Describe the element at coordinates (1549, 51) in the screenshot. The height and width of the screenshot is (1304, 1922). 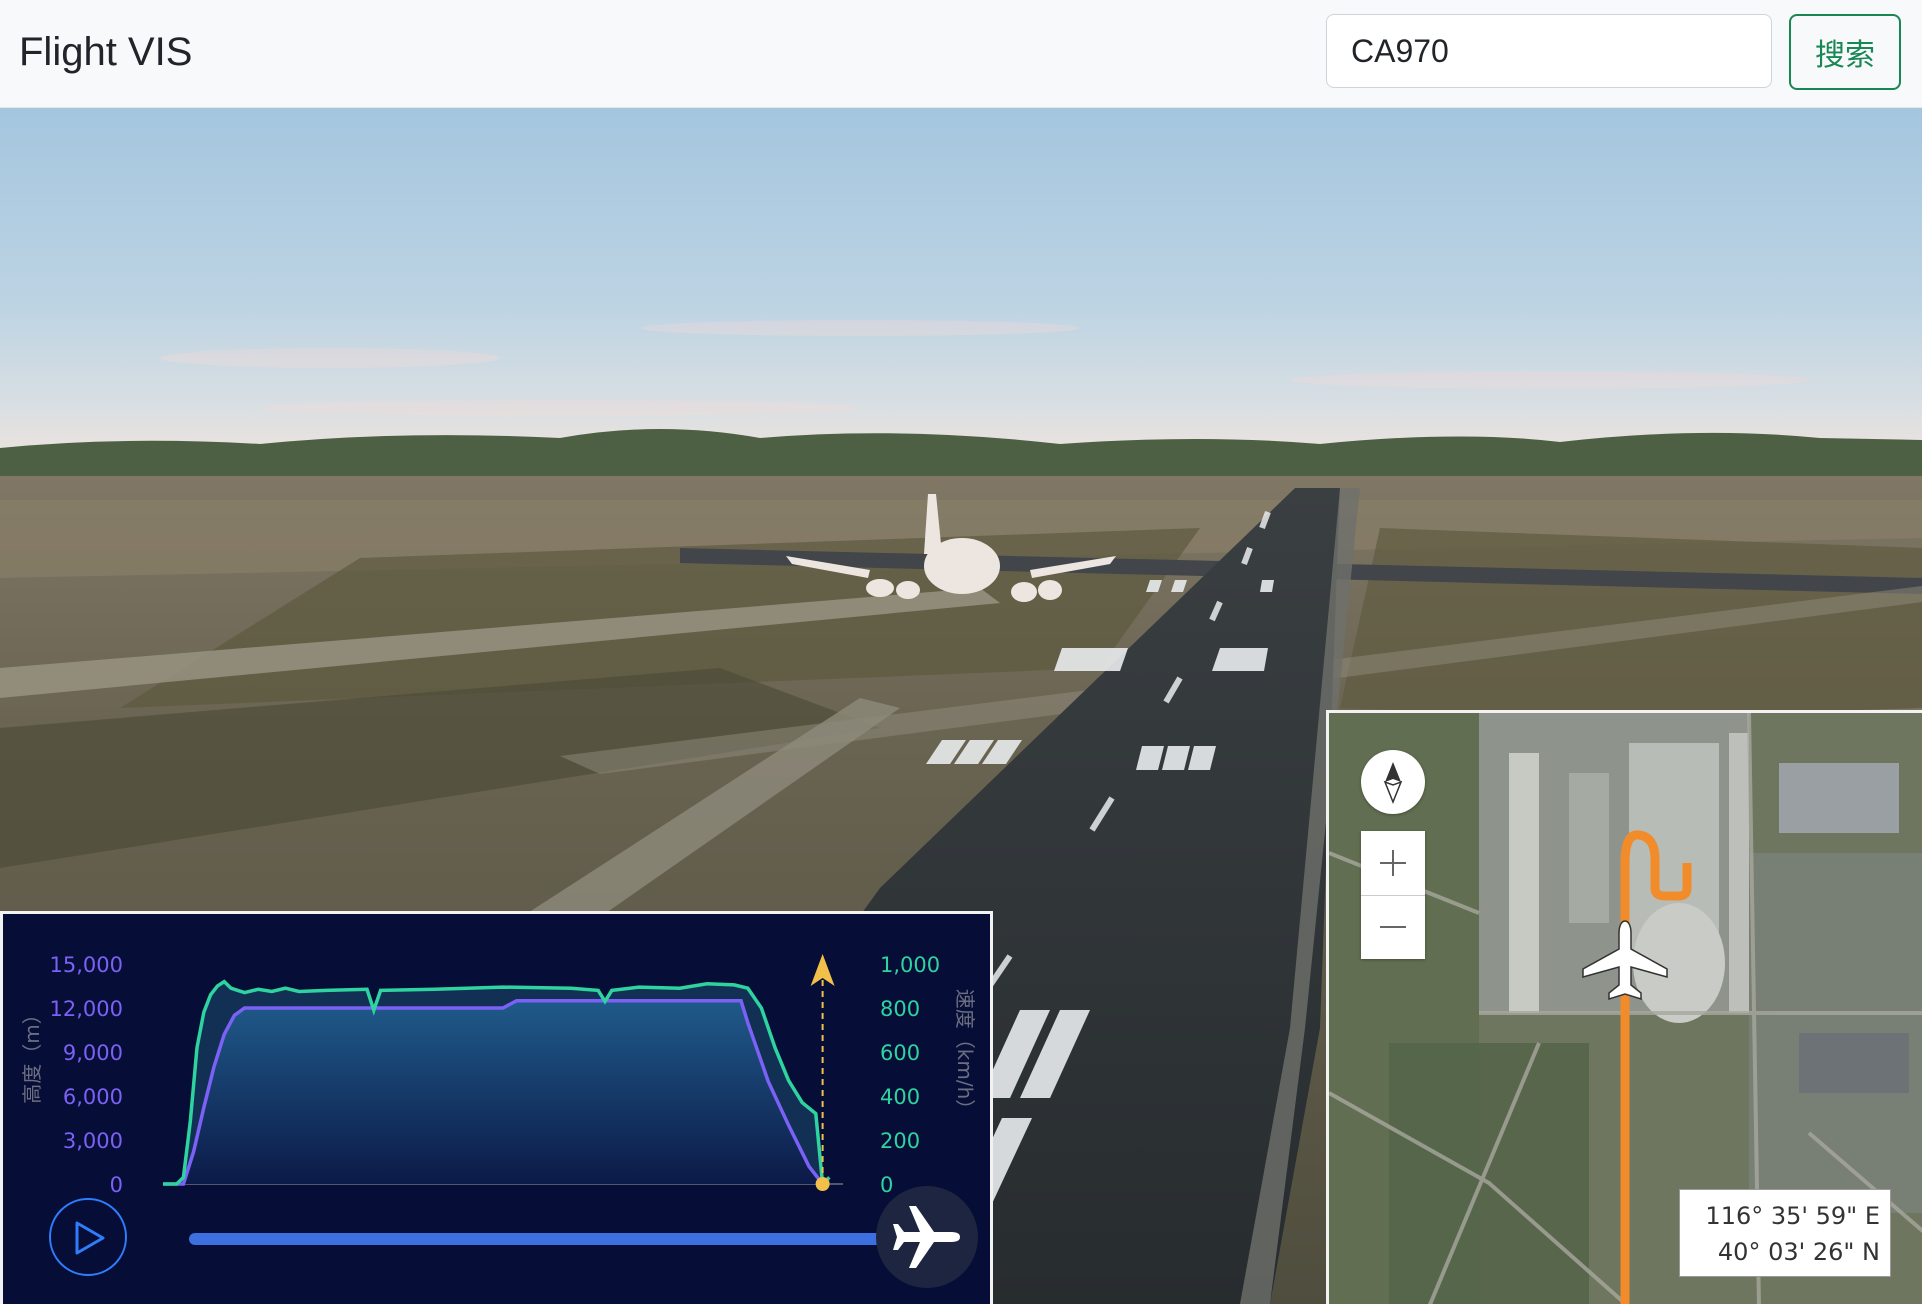
I see `flight-search-input` at that location.